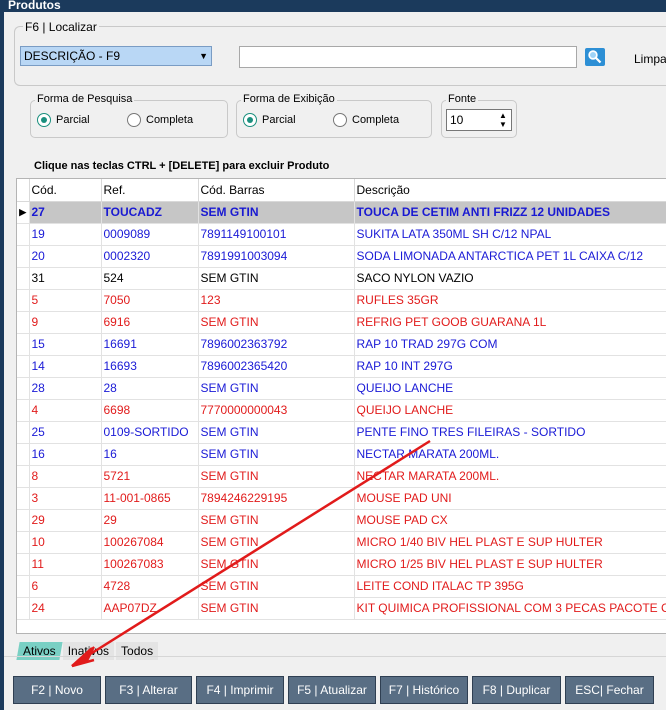  Describe the element at coordinates (510, 322) in the screenshot. I see `cell-descricao: REFRIG PET GOOB GUARANA 1L` at that location.